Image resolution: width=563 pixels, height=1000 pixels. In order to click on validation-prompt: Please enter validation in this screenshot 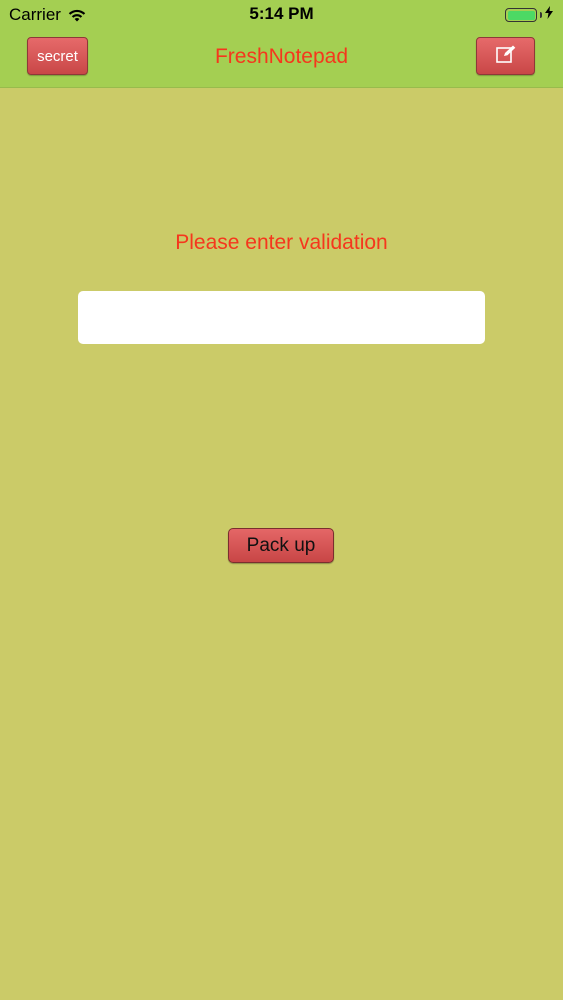, I will do `click(281, 242)`.